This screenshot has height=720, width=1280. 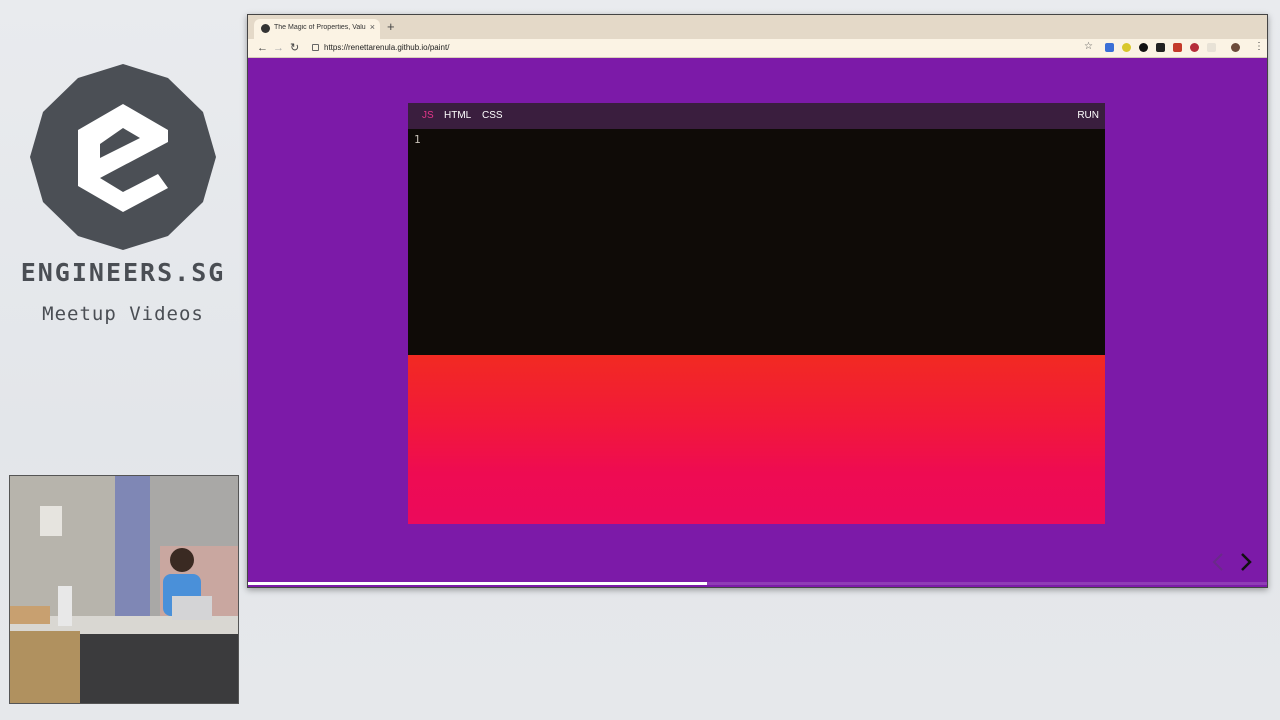 What do you see at coordinates (428, 115) in the screenshot?
I see `tab-js: JS` at bounding box center [428, 115].